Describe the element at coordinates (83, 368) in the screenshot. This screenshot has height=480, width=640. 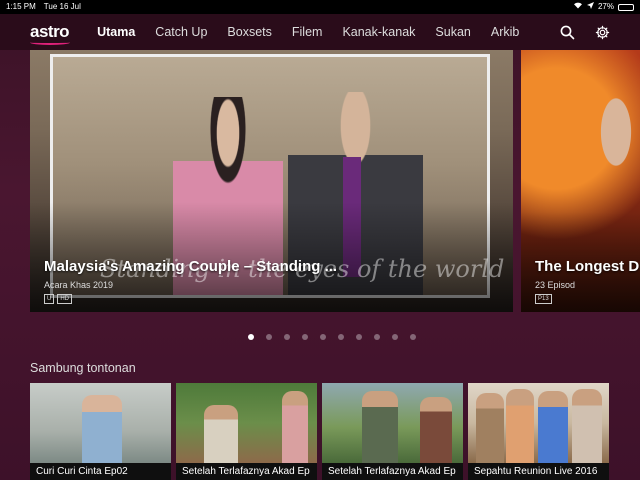
I see `section-title: Sambung tontonan` at that location.